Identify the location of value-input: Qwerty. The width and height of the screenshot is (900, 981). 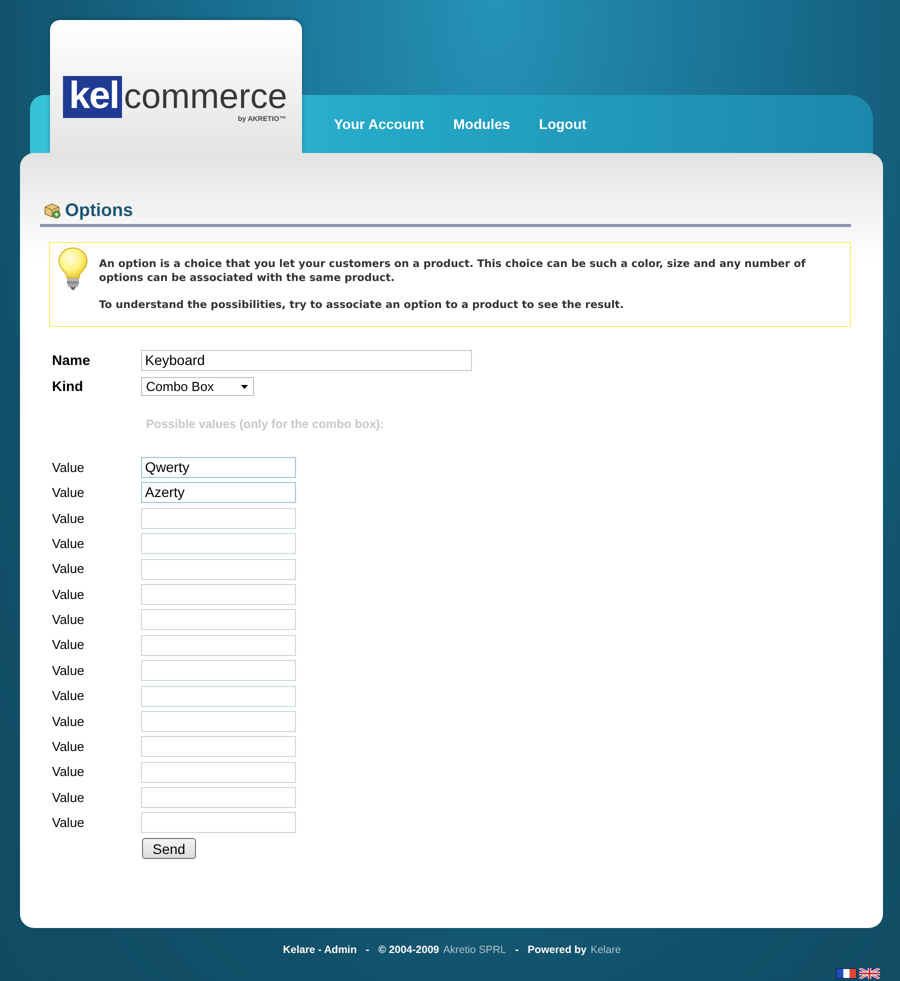
(218, 467).